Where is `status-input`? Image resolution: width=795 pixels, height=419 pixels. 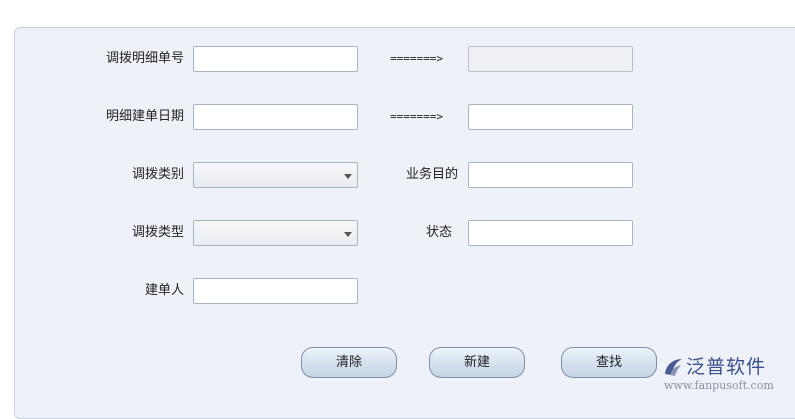 status-input is located at coordinates (550, 233).